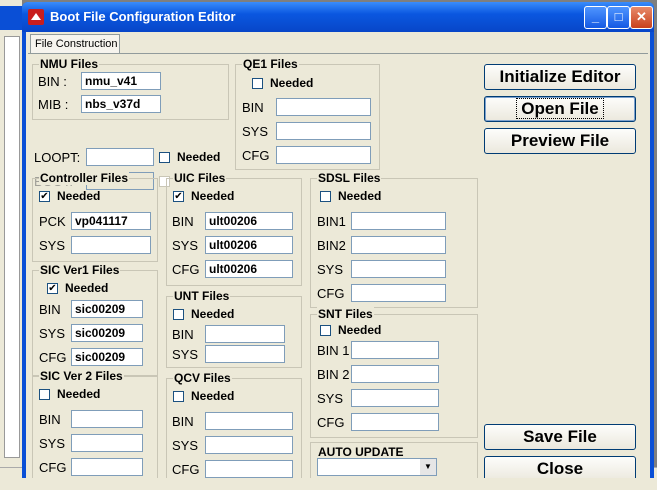  I want to click on sic-ver1-needed-checkbox: ✔, so click(52, 288).